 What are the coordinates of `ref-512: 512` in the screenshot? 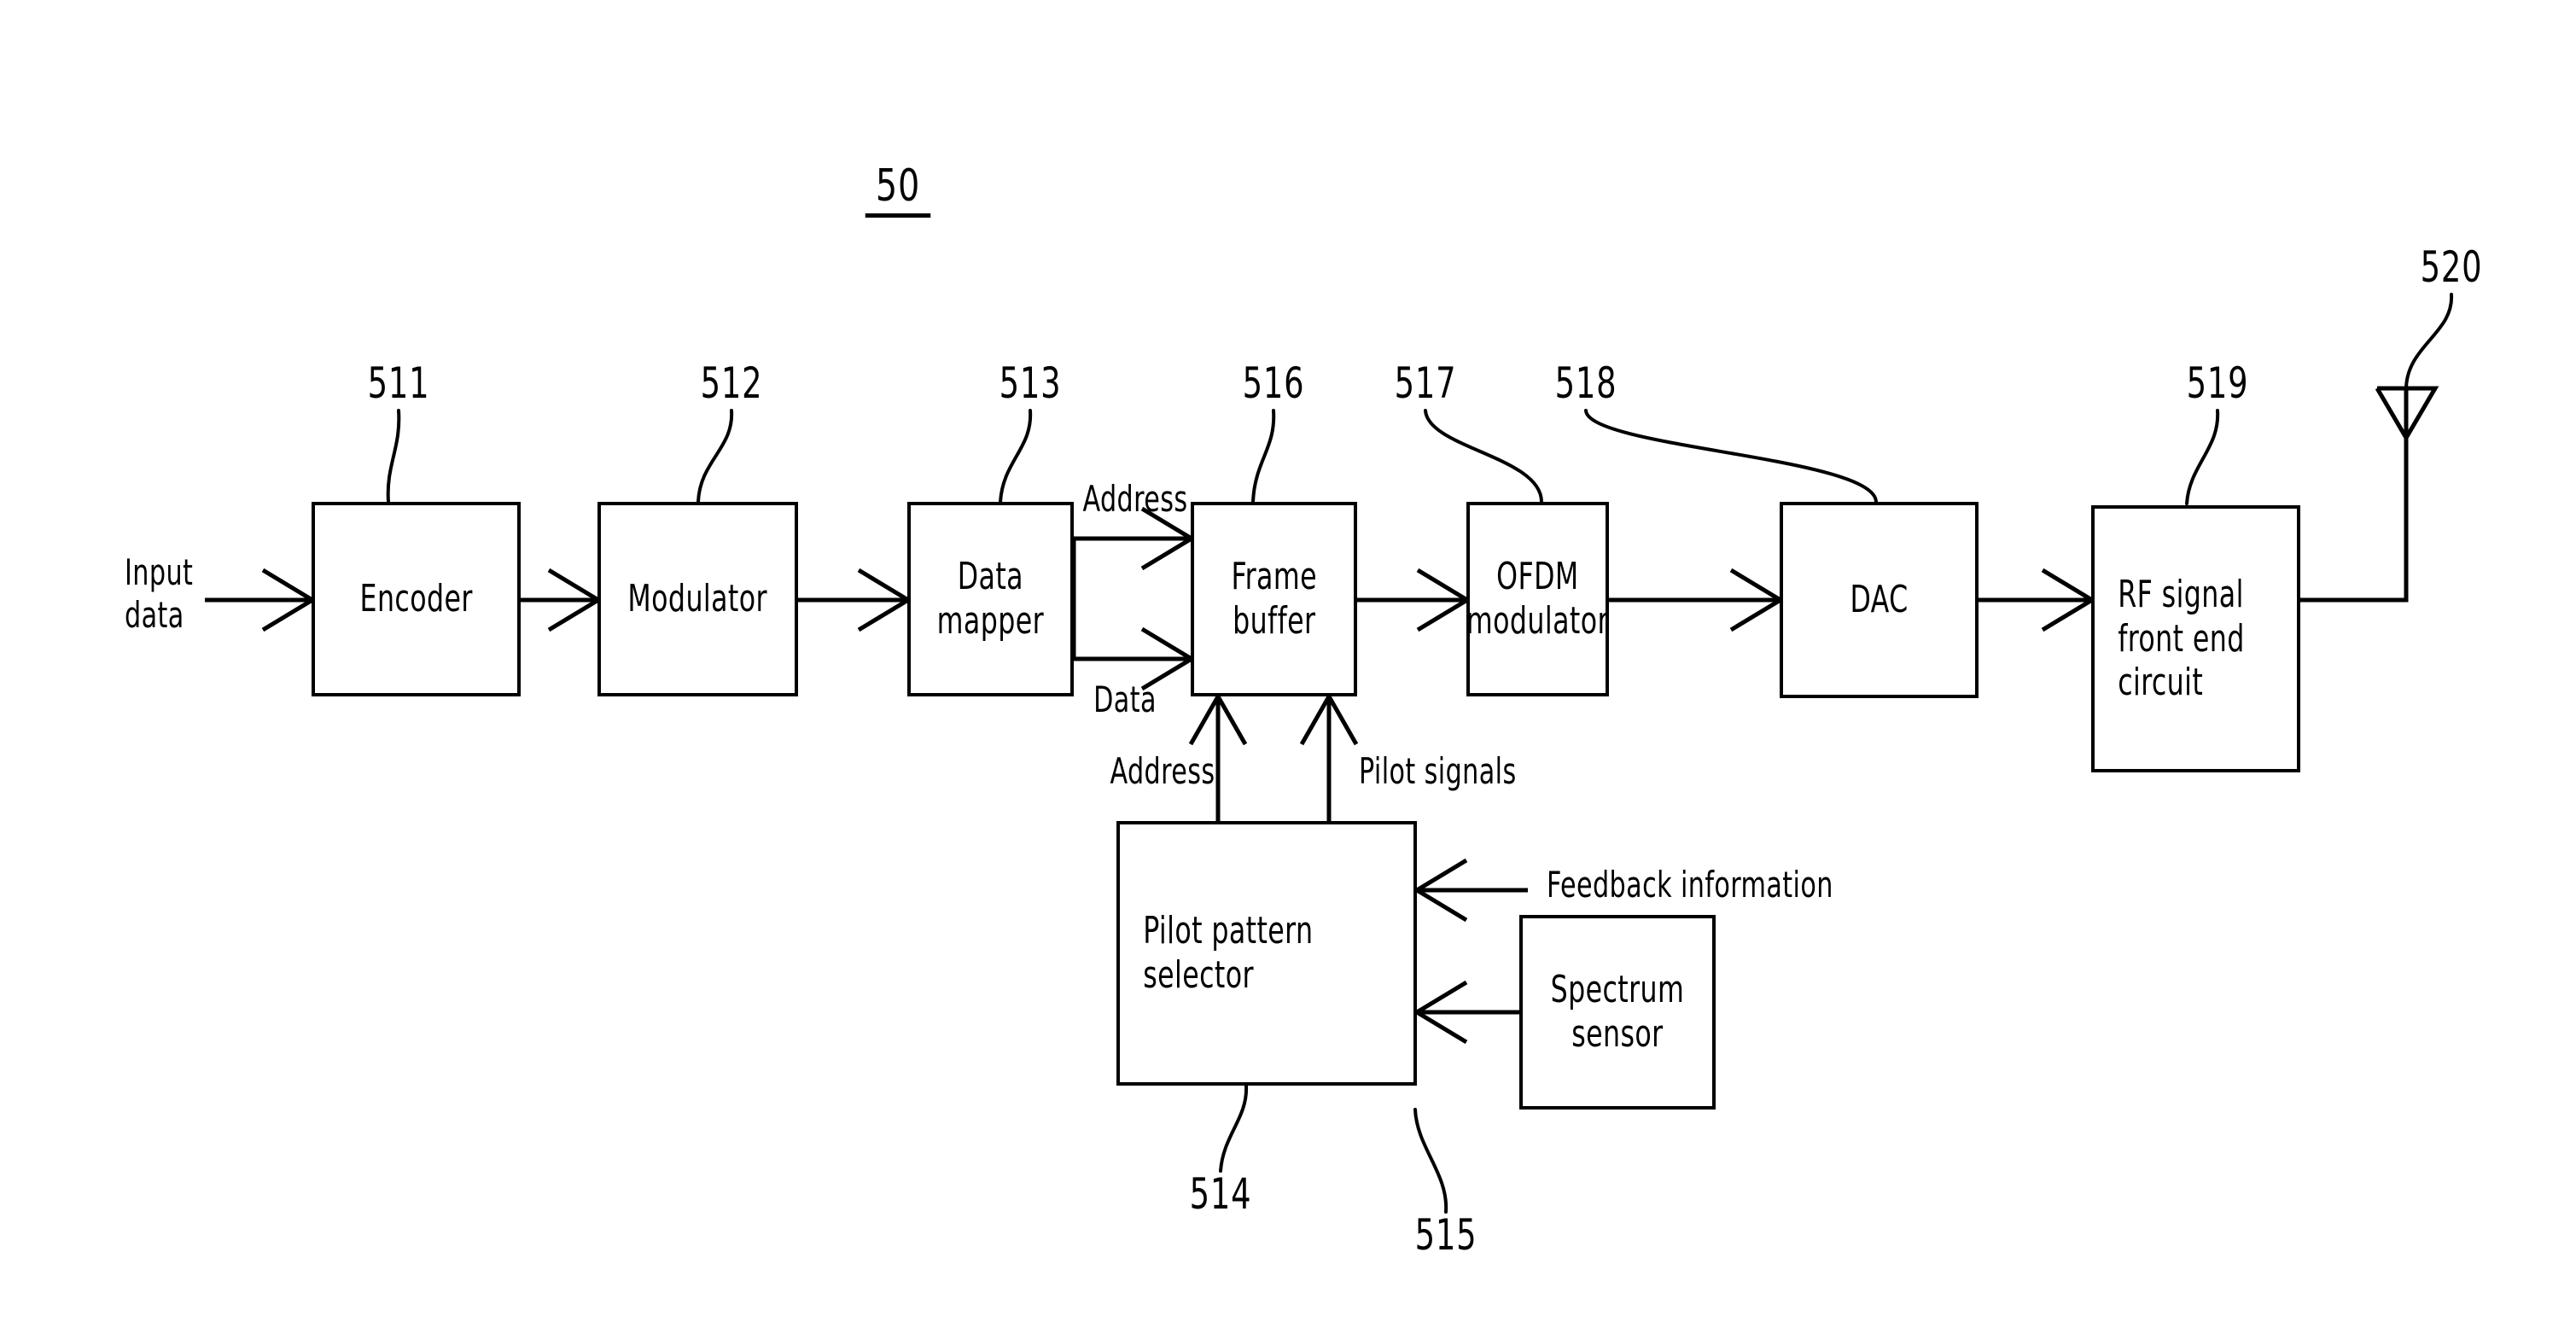 It's located at (731, 383).